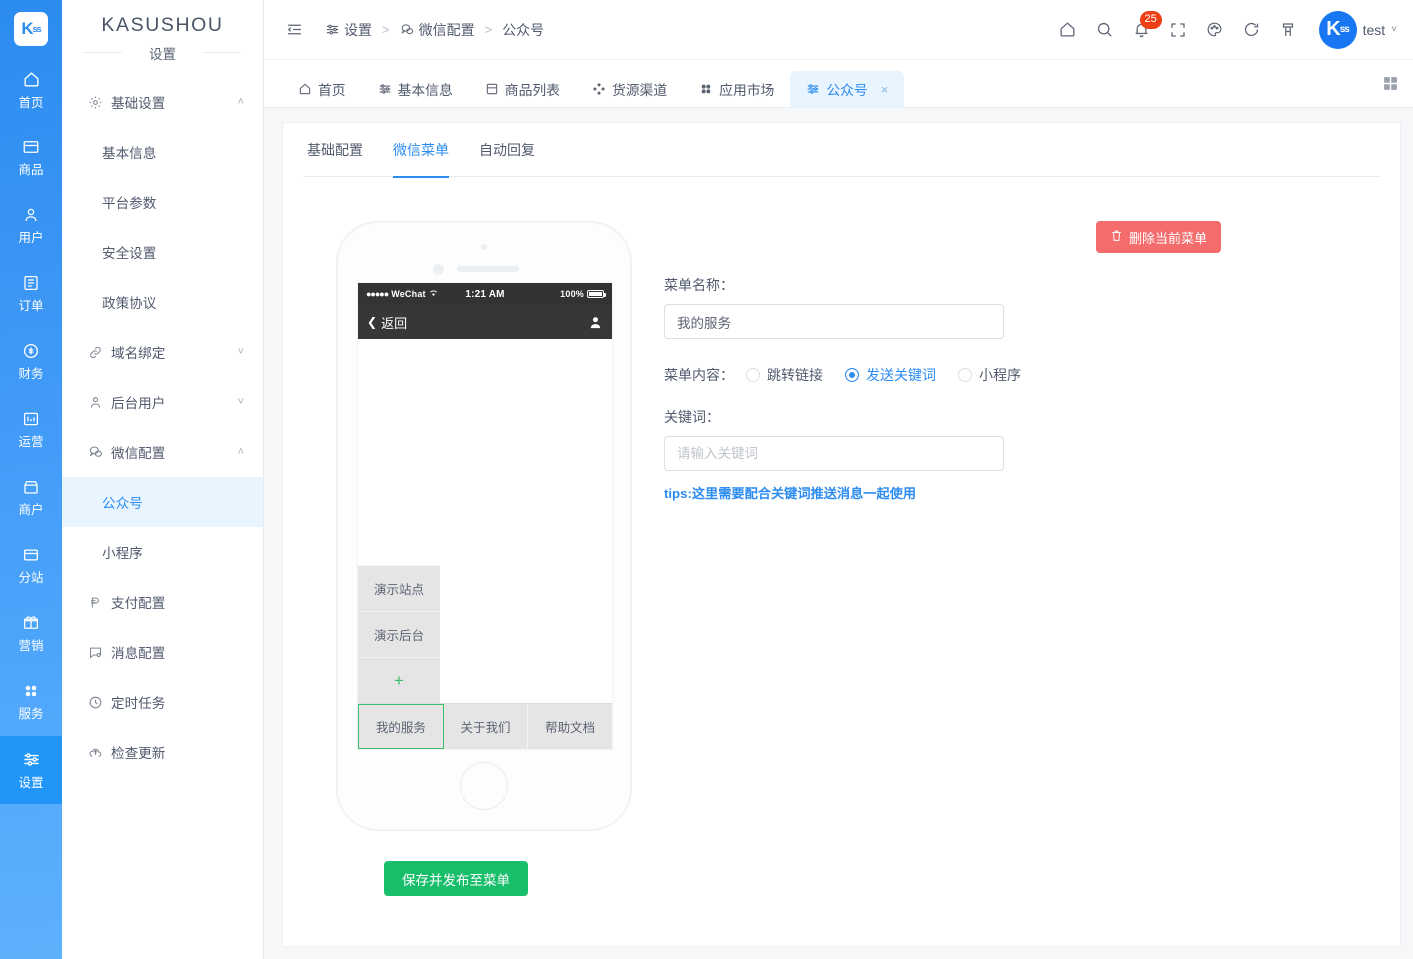 The image size is (1413, 959). I want to click on submenu-label: 演示后台, so click(398, 636).